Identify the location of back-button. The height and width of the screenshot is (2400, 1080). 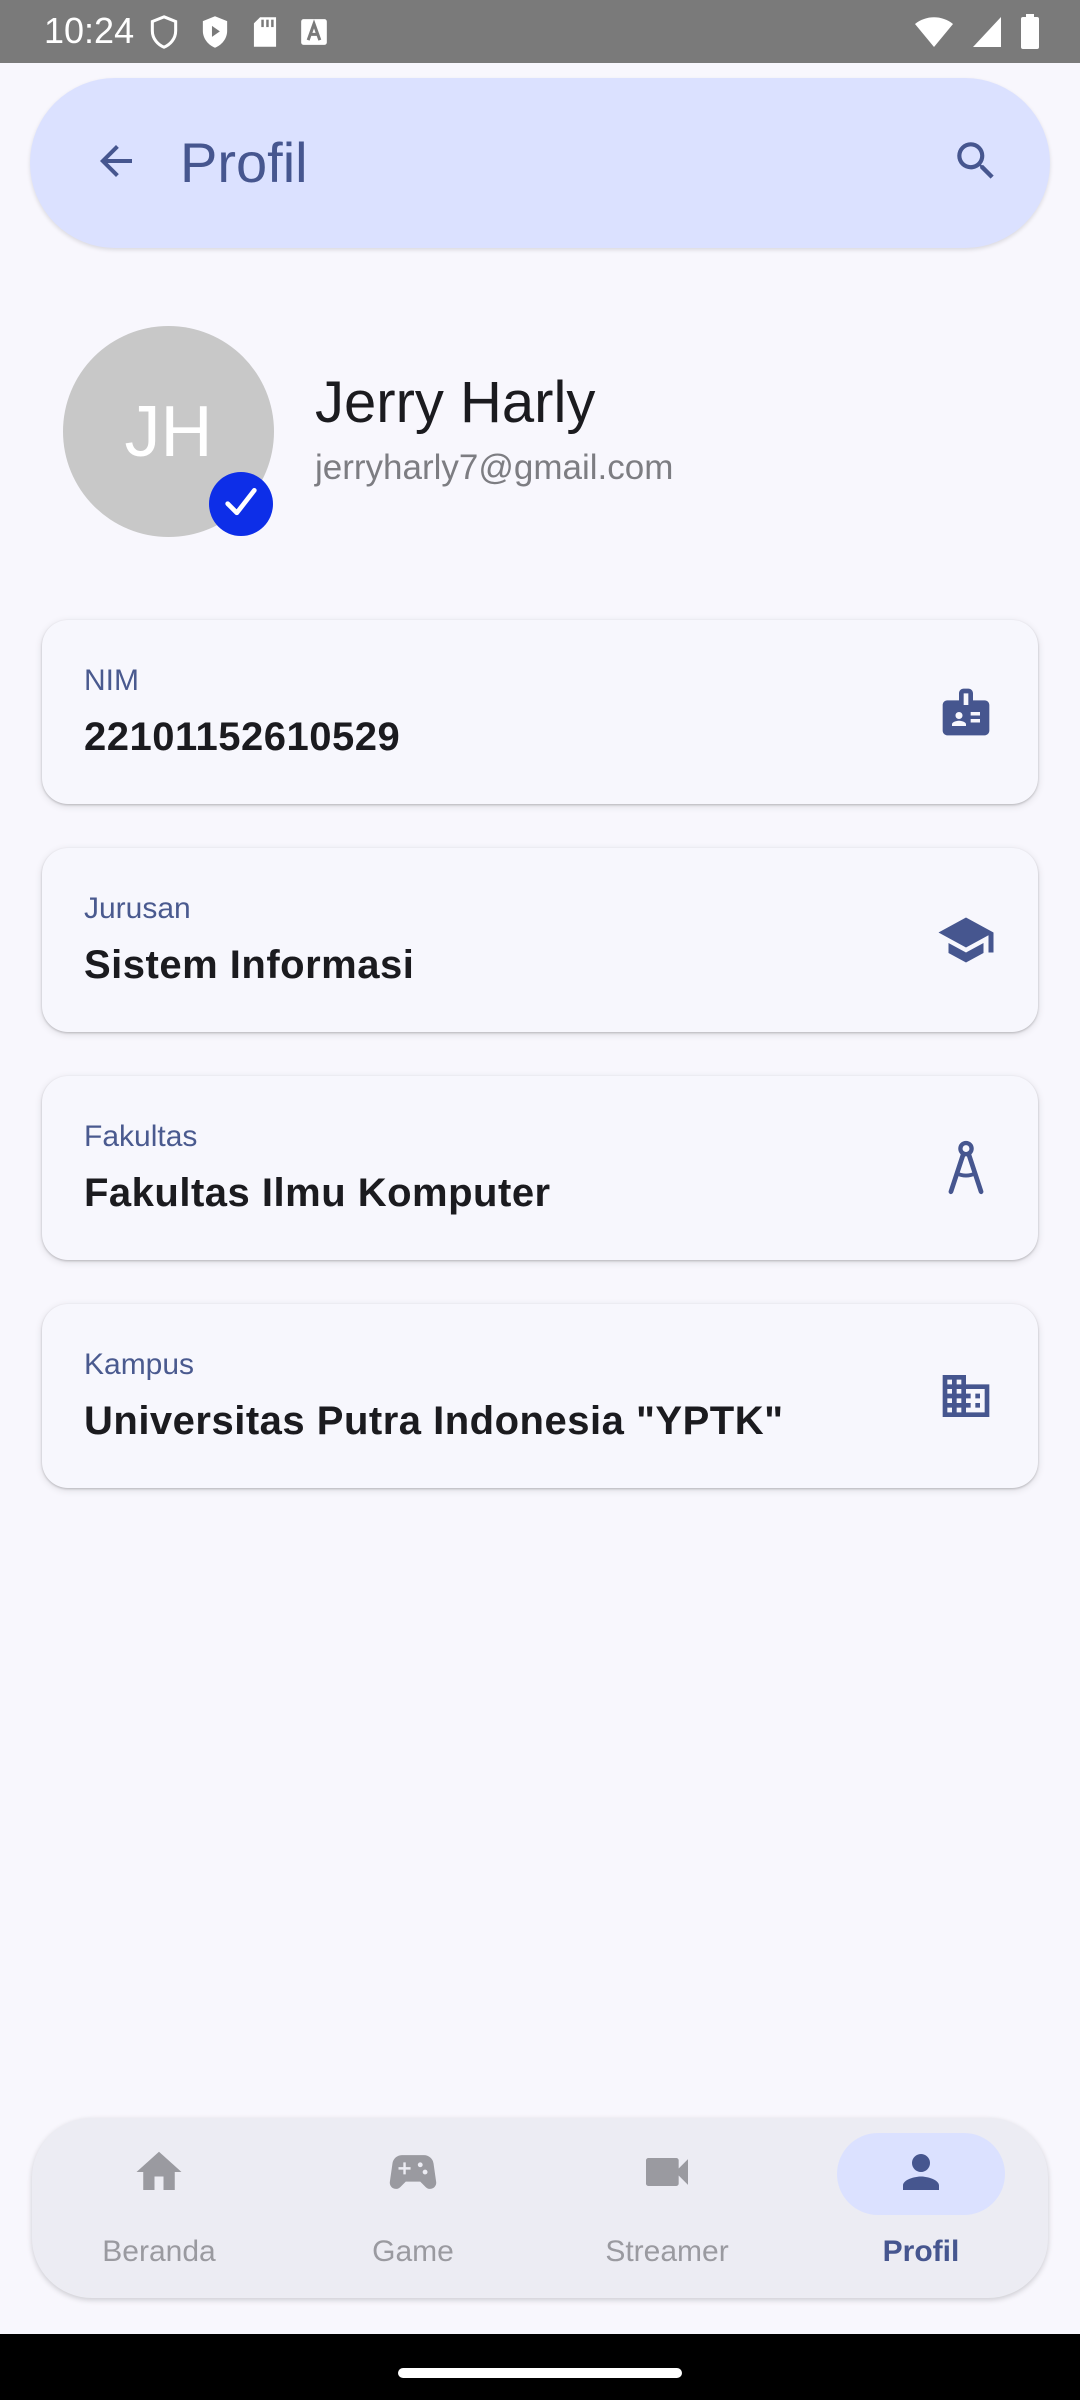
(116, 163).